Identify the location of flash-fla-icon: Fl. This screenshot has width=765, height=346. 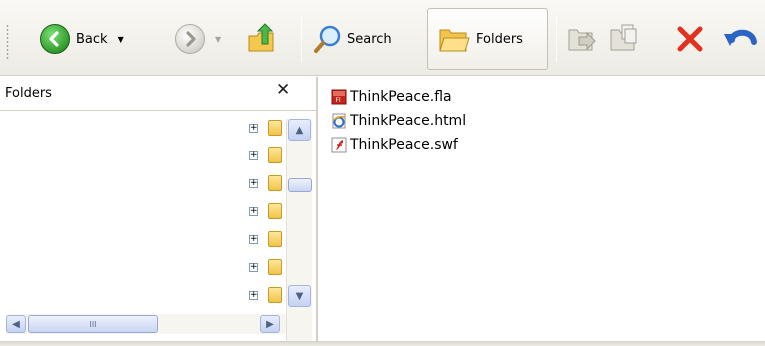
(339, 97).